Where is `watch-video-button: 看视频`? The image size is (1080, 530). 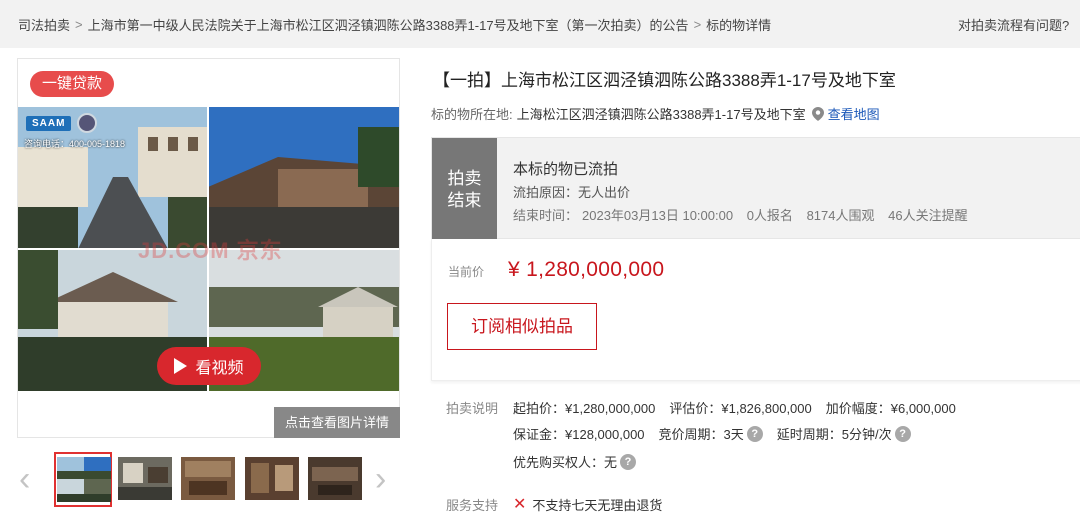
watch-video-button: 看视频 is located at coordinates (209, 366).